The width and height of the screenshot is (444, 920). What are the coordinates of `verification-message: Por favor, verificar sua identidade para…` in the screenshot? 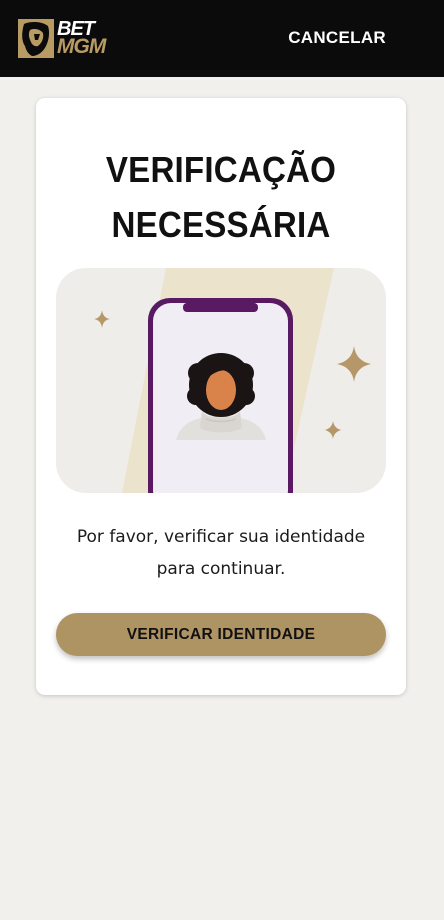 It's located at (221, 553).